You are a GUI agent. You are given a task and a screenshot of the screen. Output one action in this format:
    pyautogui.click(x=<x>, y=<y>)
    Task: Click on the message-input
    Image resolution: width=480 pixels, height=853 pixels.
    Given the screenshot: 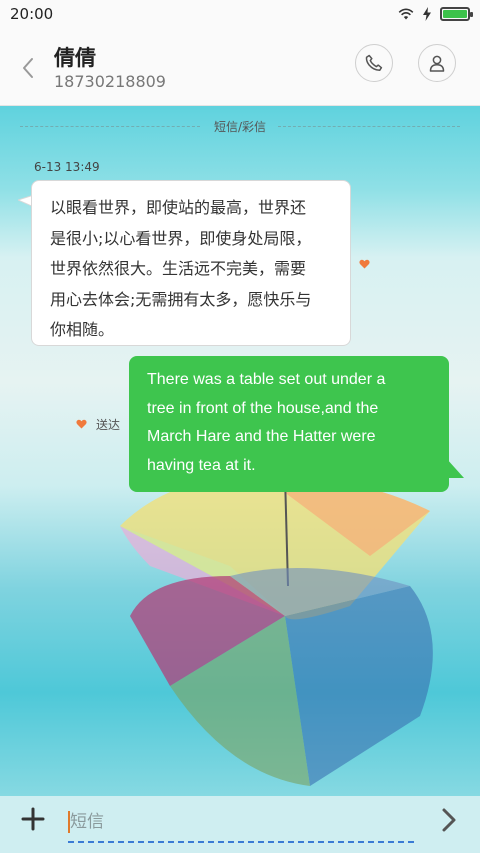 What is the action you would take?
    pyautogui.click(x=239, y=822)
    